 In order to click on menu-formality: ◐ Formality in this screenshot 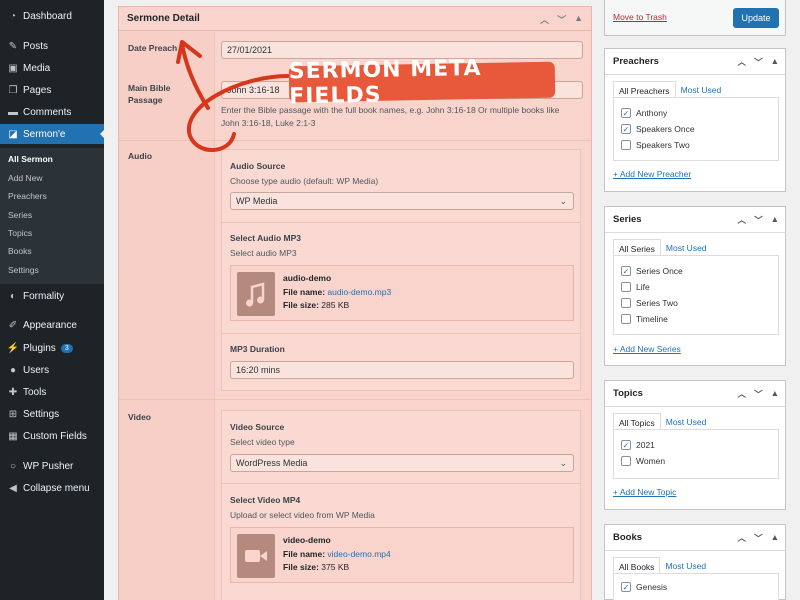, I will do `click(52, 296)`.